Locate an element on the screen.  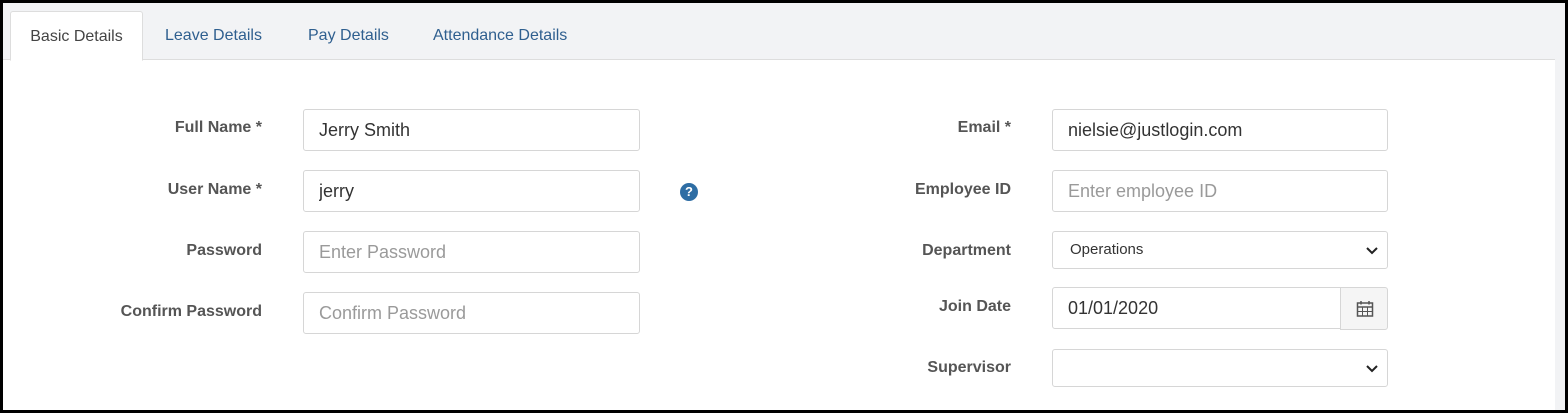
full-name-label: Full Name * is located at coordinates (218, 127).